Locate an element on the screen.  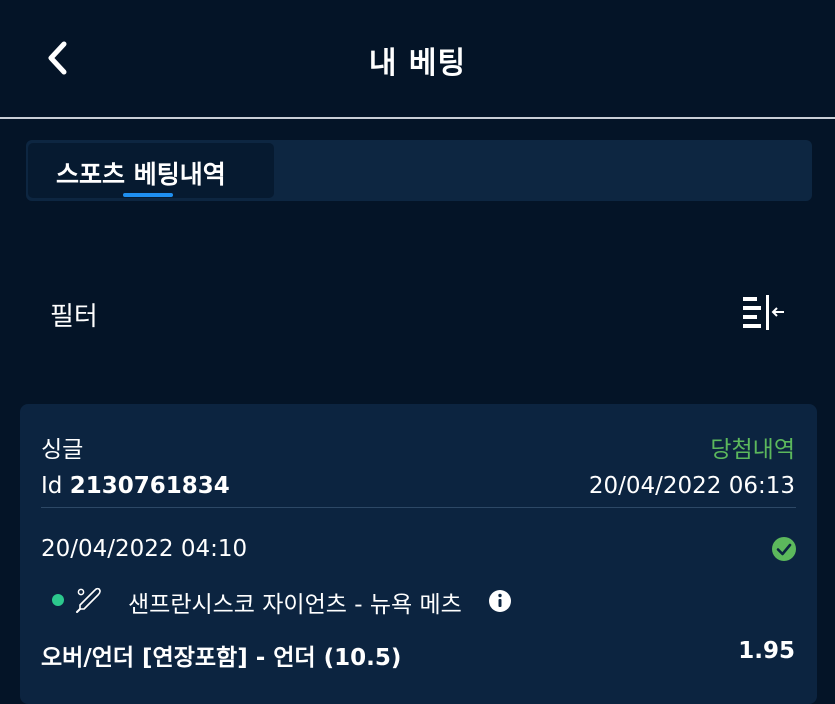
filter-label: 필터 is located at coordinates (74, 314).